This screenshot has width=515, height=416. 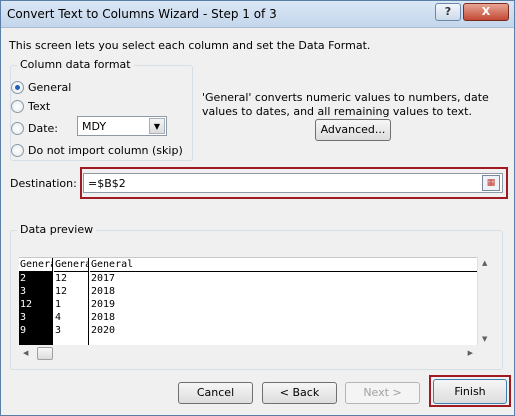 I want to click on preview-column-1: General 2 3 12 3 9, so click(x=36, y=301).